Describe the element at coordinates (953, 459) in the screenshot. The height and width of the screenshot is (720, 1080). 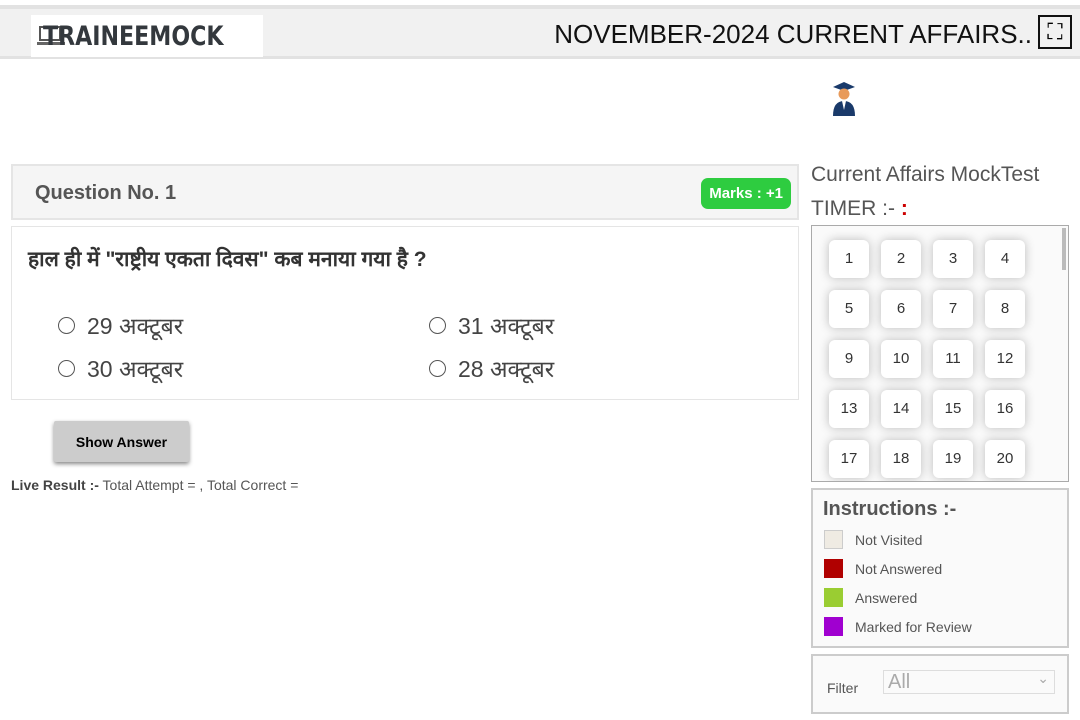
I see `question-button-19: 19` at that location.